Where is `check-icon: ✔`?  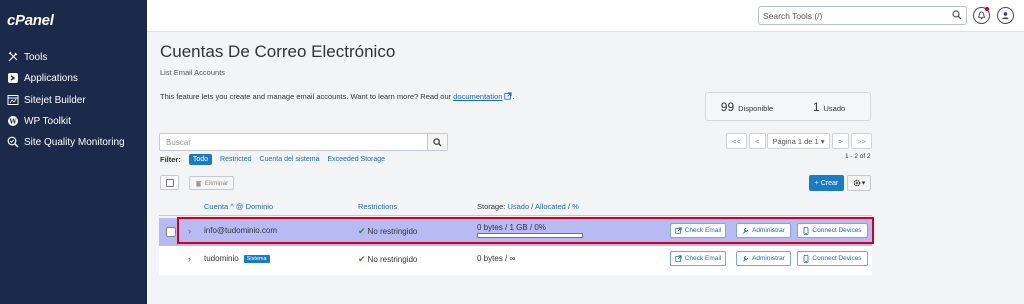 check-icon: ✔ is located at coordinates (362, 259).